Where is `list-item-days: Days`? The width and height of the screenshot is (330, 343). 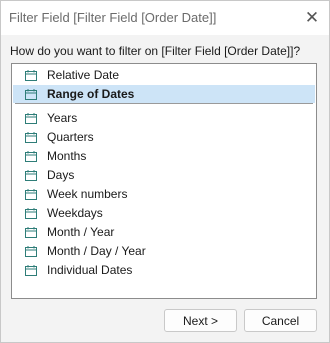 list-item-days: Days is located at coordinates (164, 175).